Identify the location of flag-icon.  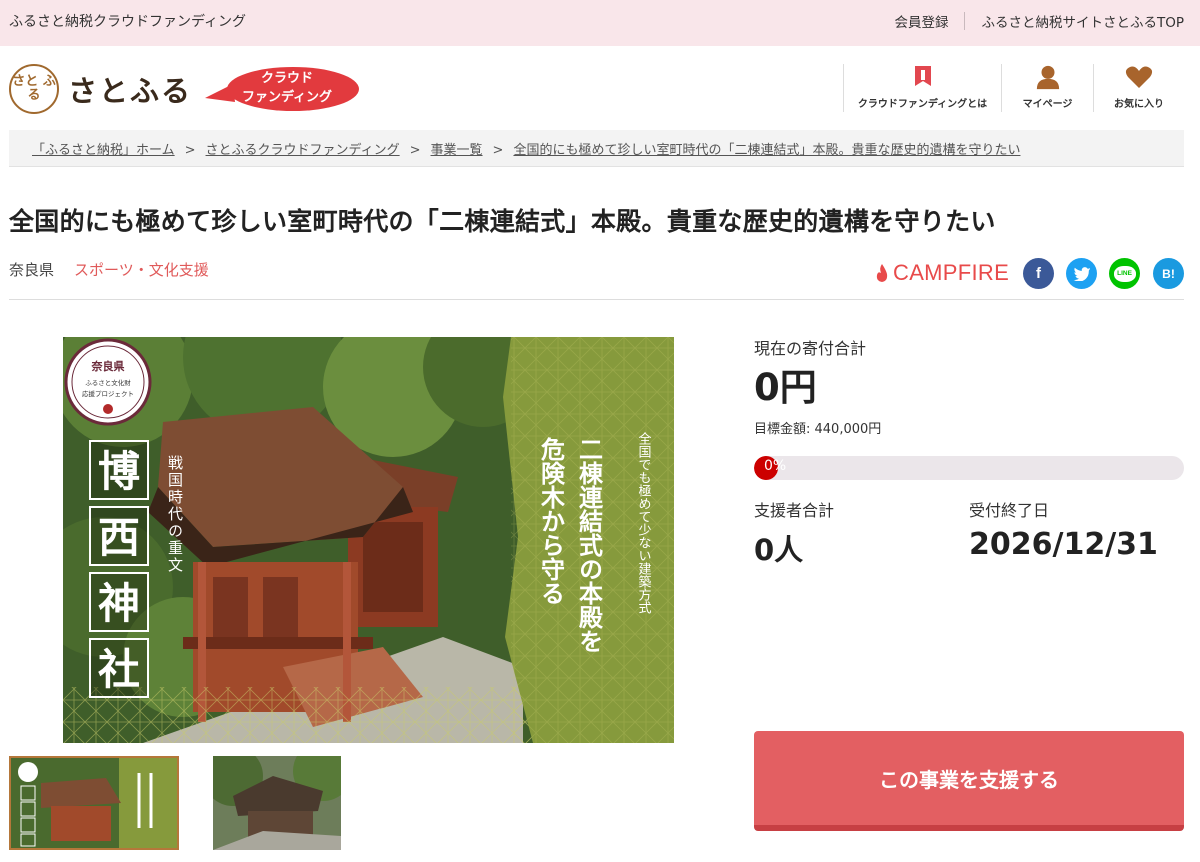
(922, 76).